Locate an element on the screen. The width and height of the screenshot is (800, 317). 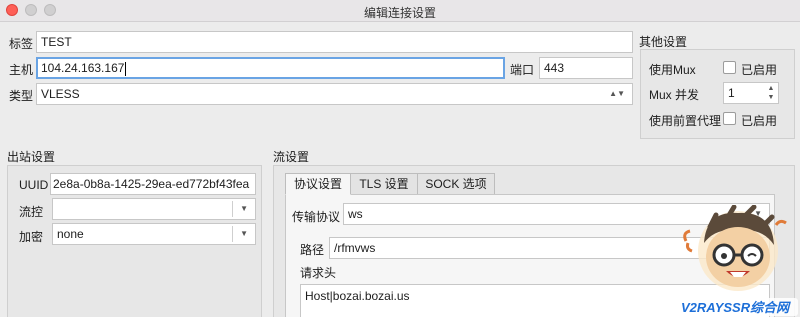
type-label: 类型 is located at coordinates (21, 96).